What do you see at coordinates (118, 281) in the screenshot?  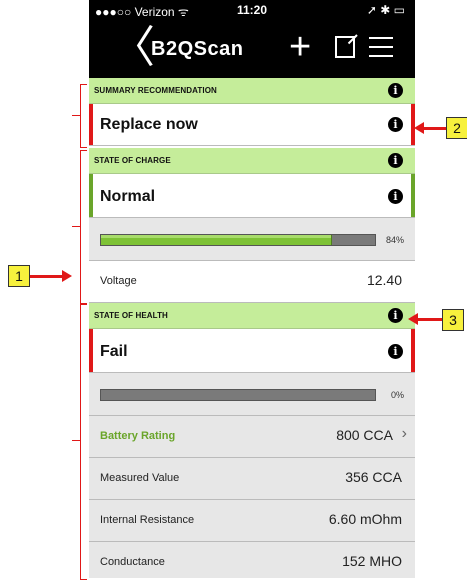 I see `voltage-label: Voltage` at bounding box center [118, 281].